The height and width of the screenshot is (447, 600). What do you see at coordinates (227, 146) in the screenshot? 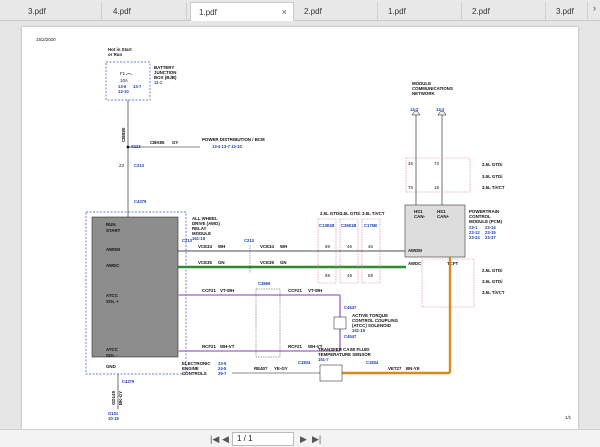
I see `diagram-label: 13-4 13-7 13-10` at bounding box center [227, 146].